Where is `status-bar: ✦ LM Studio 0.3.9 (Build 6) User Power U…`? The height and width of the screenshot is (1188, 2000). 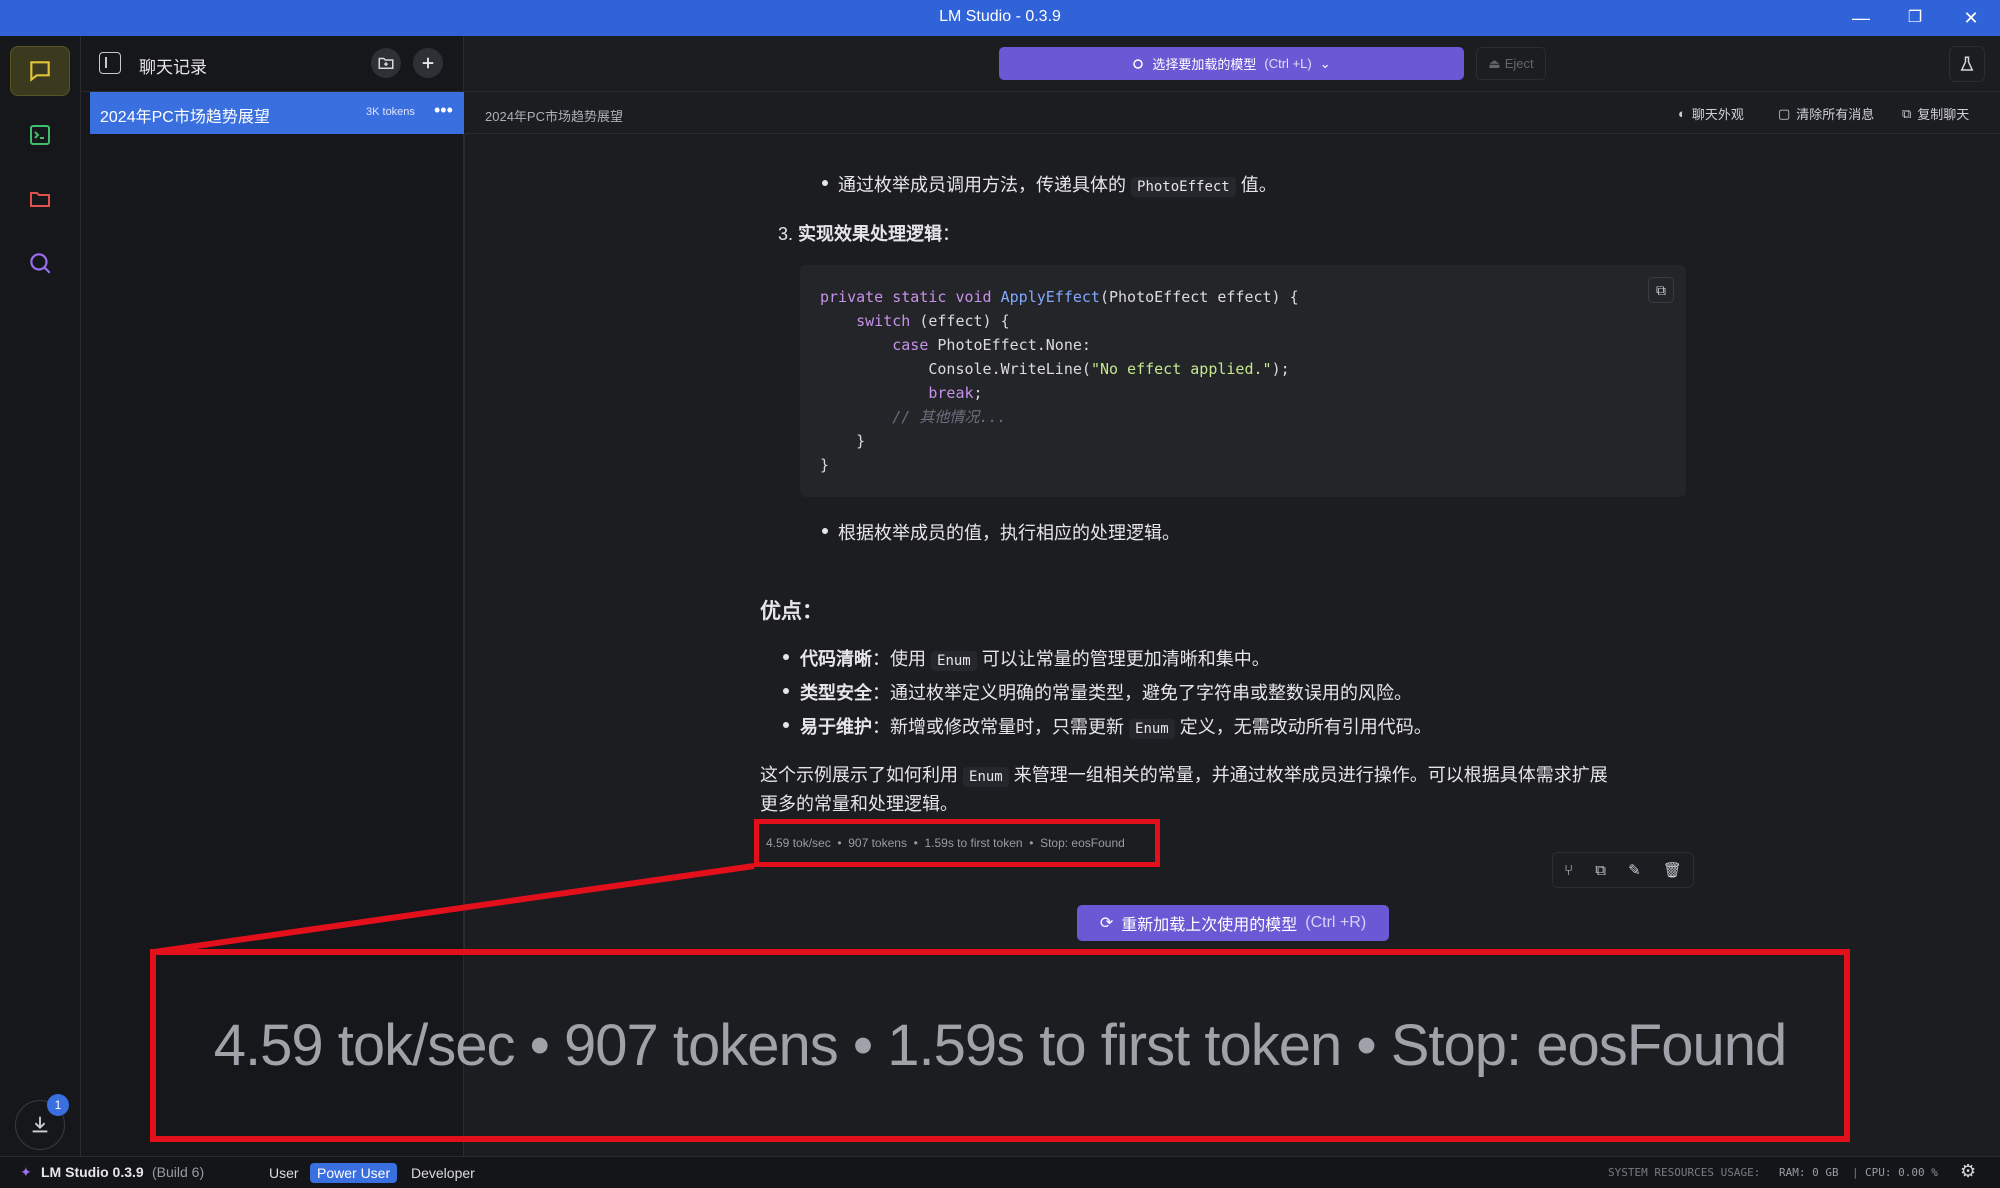 status-bar: ✦ LM Studio 0.3.9 (Build 6) User Power U… is located at coordinates (1000, 1172).